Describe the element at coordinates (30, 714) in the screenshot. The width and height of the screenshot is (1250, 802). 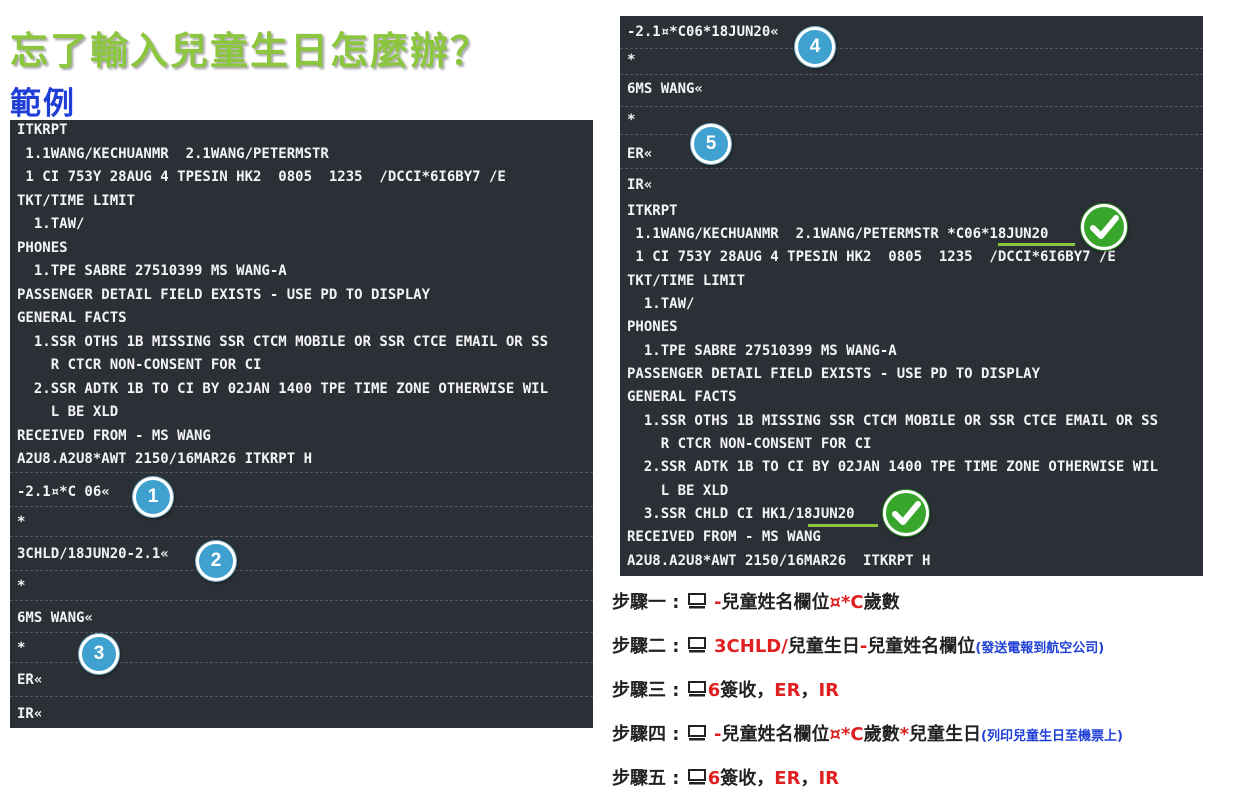
I see `terminal-command: IR«` at that location.